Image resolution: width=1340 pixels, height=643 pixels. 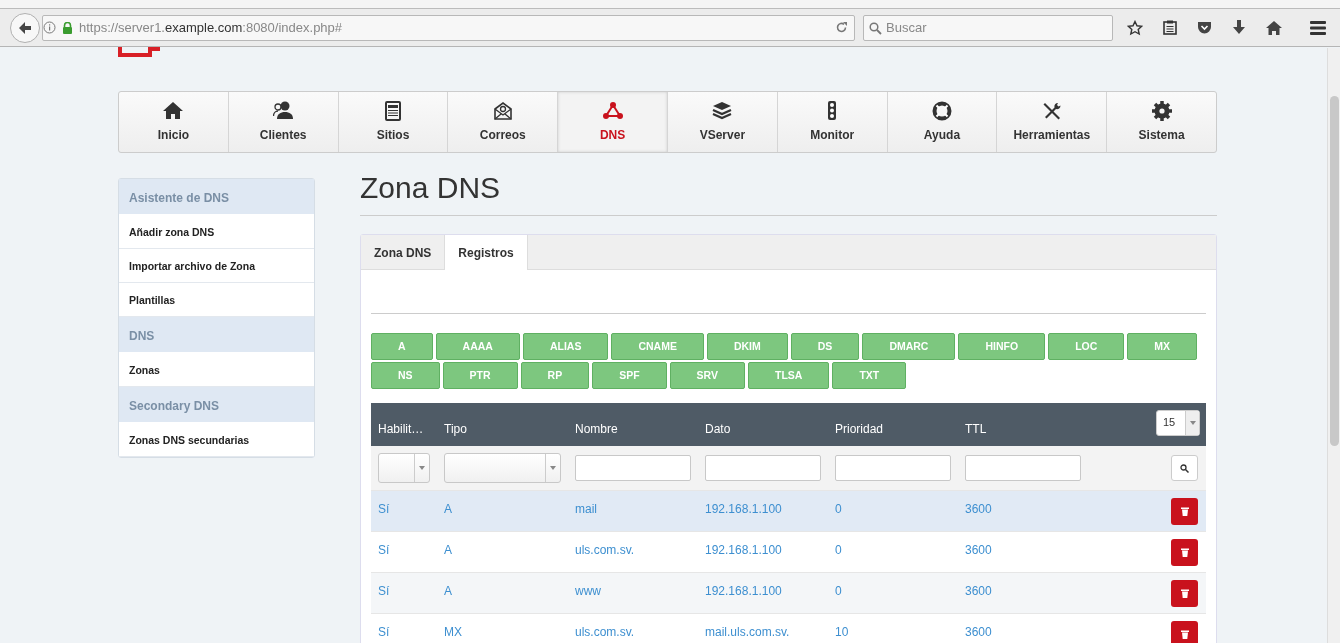 What do you see at coordinates (893, 428) in the screenshot?
I see `column-header: Prioridad` at bounding box center [893, 428].